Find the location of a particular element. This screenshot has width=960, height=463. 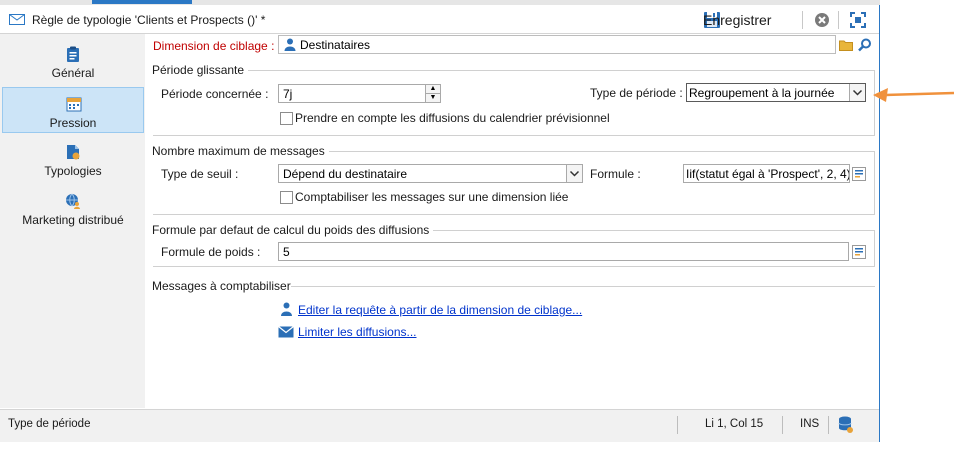

linked-dimension-checkbox is located at coordinates (286, 197).